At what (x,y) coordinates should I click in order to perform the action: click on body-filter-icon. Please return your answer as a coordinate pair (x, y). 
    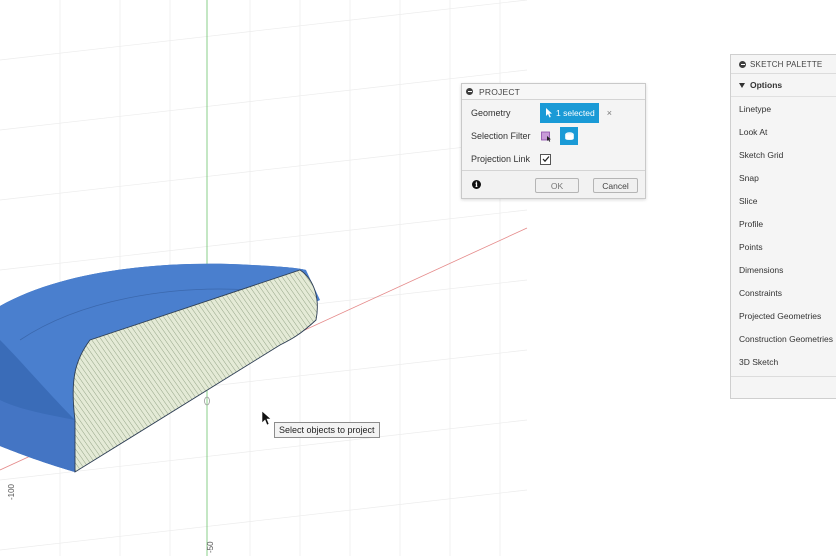
    Looking at the image, I should click on (569, 135).